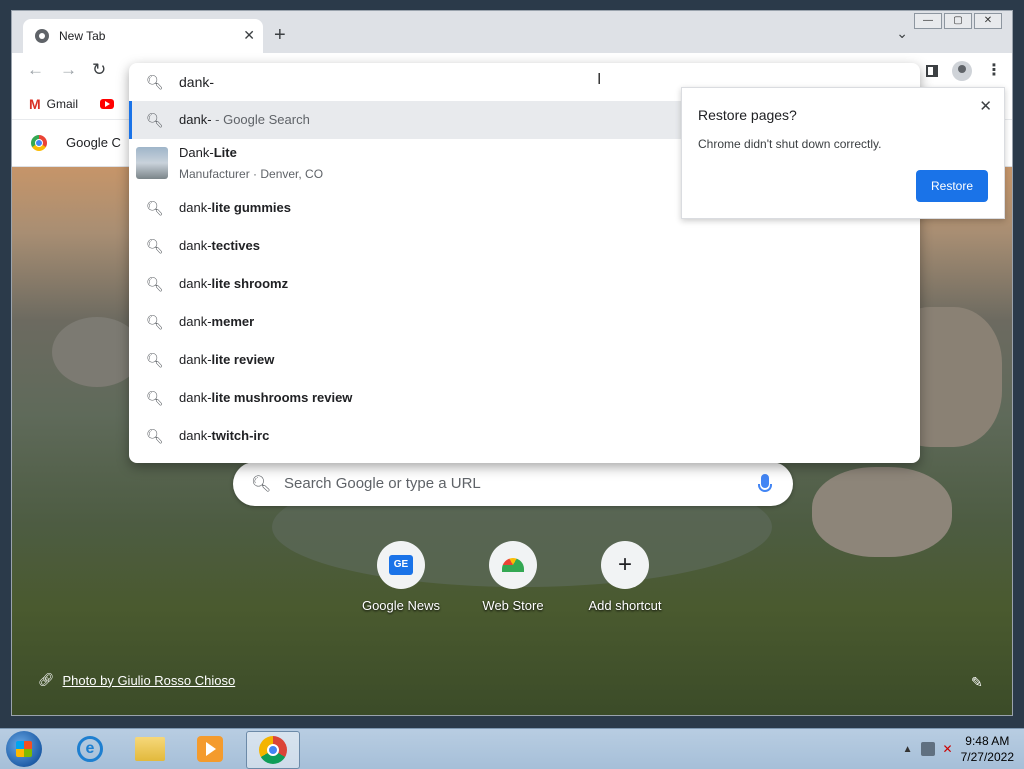  I want to click on web-store-icon, so click(513, 565).